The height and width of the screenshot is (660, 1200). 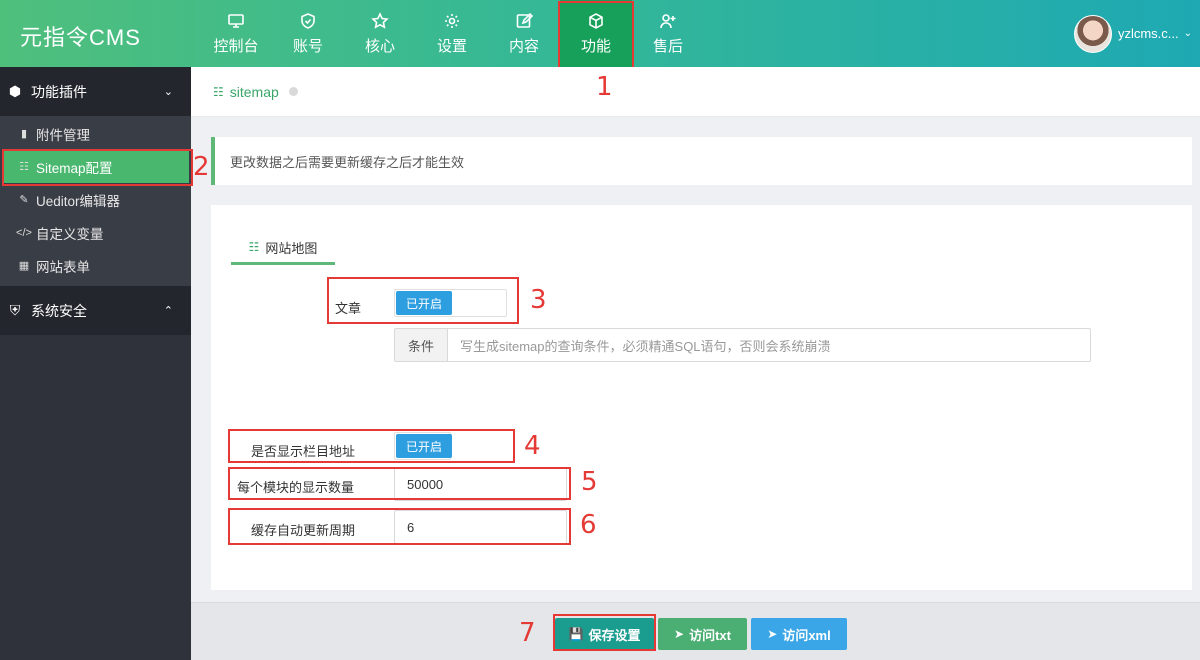 What do you see at coordinates (532, 446) in the screenshot?
I see `annotation-number-4: 4` at bounding box center [532, 446].